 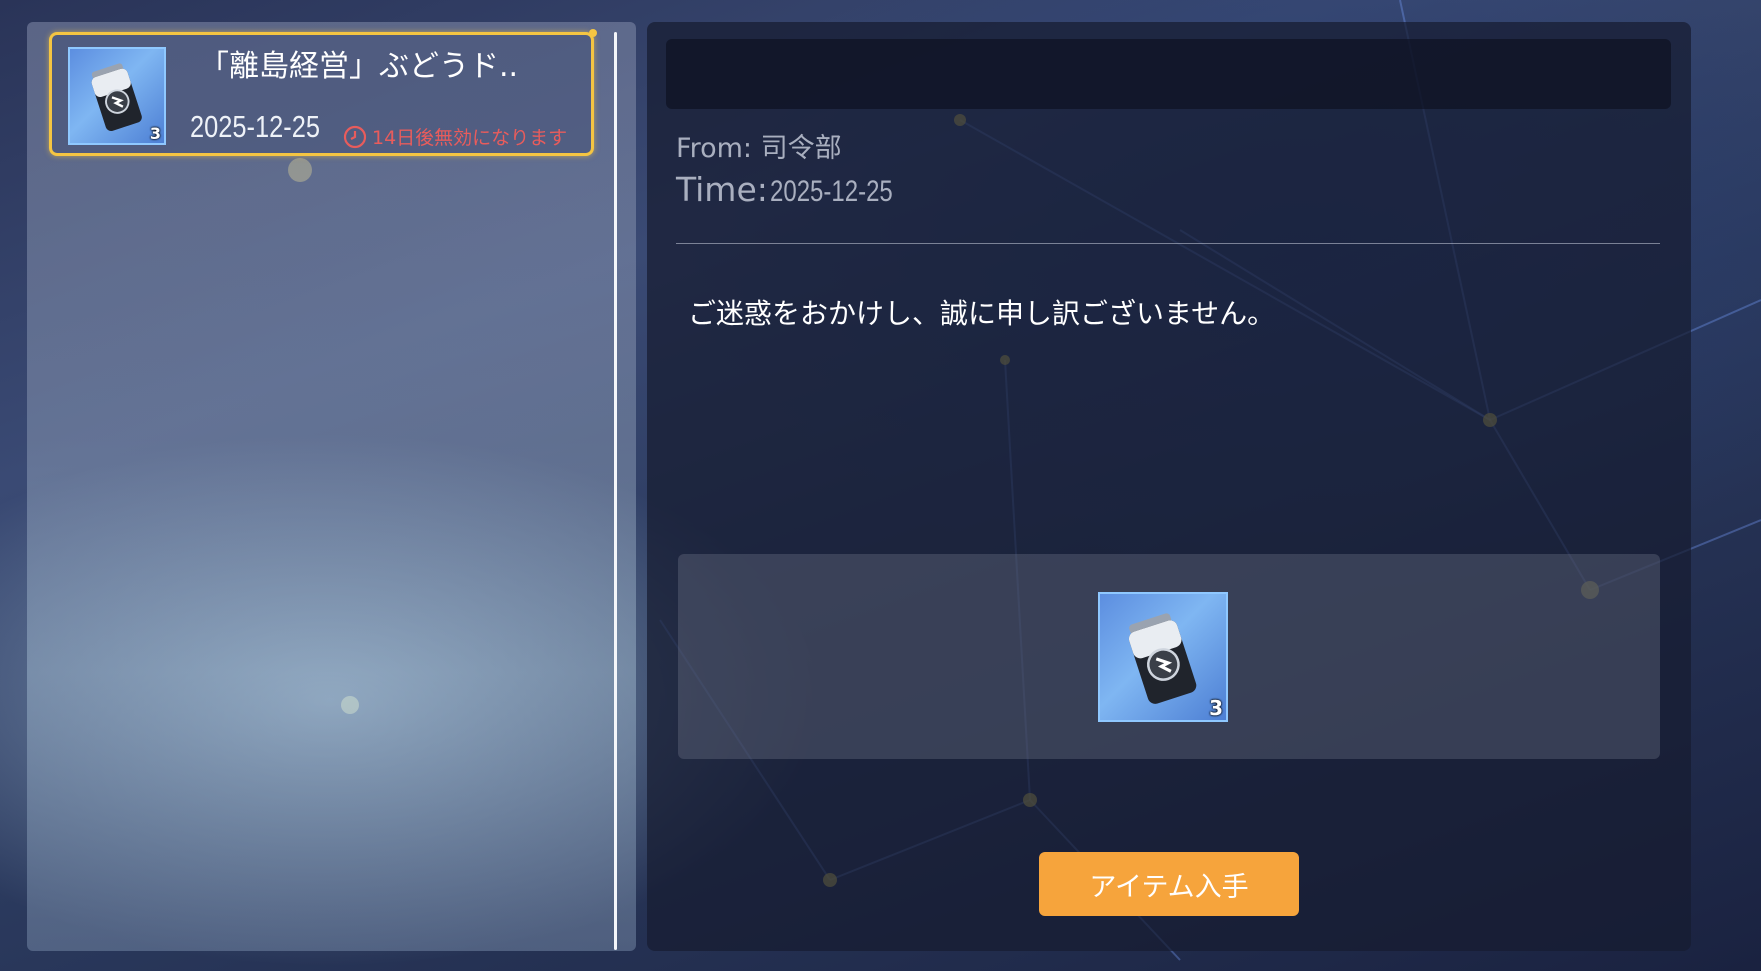 I want to click on from-value: 司令部, so click(x=801, y=148).